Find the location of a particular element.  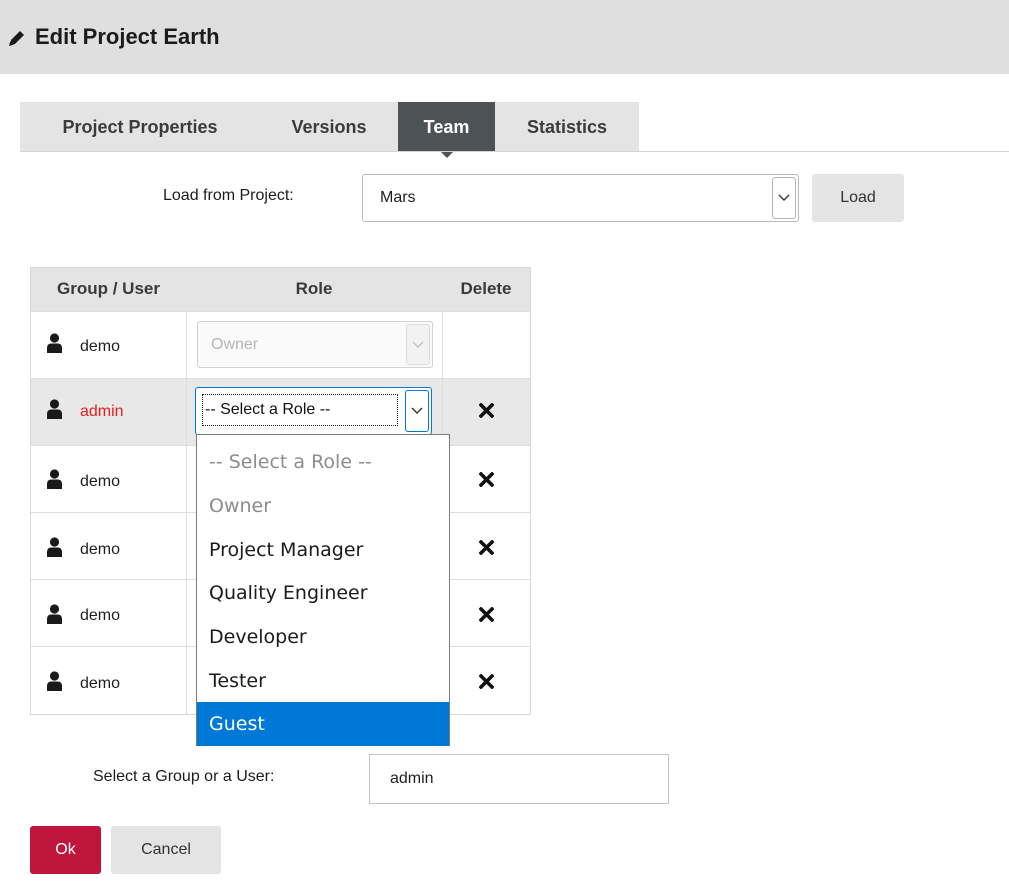

role-option-developer: Developer is located at coordinates (323, 637).